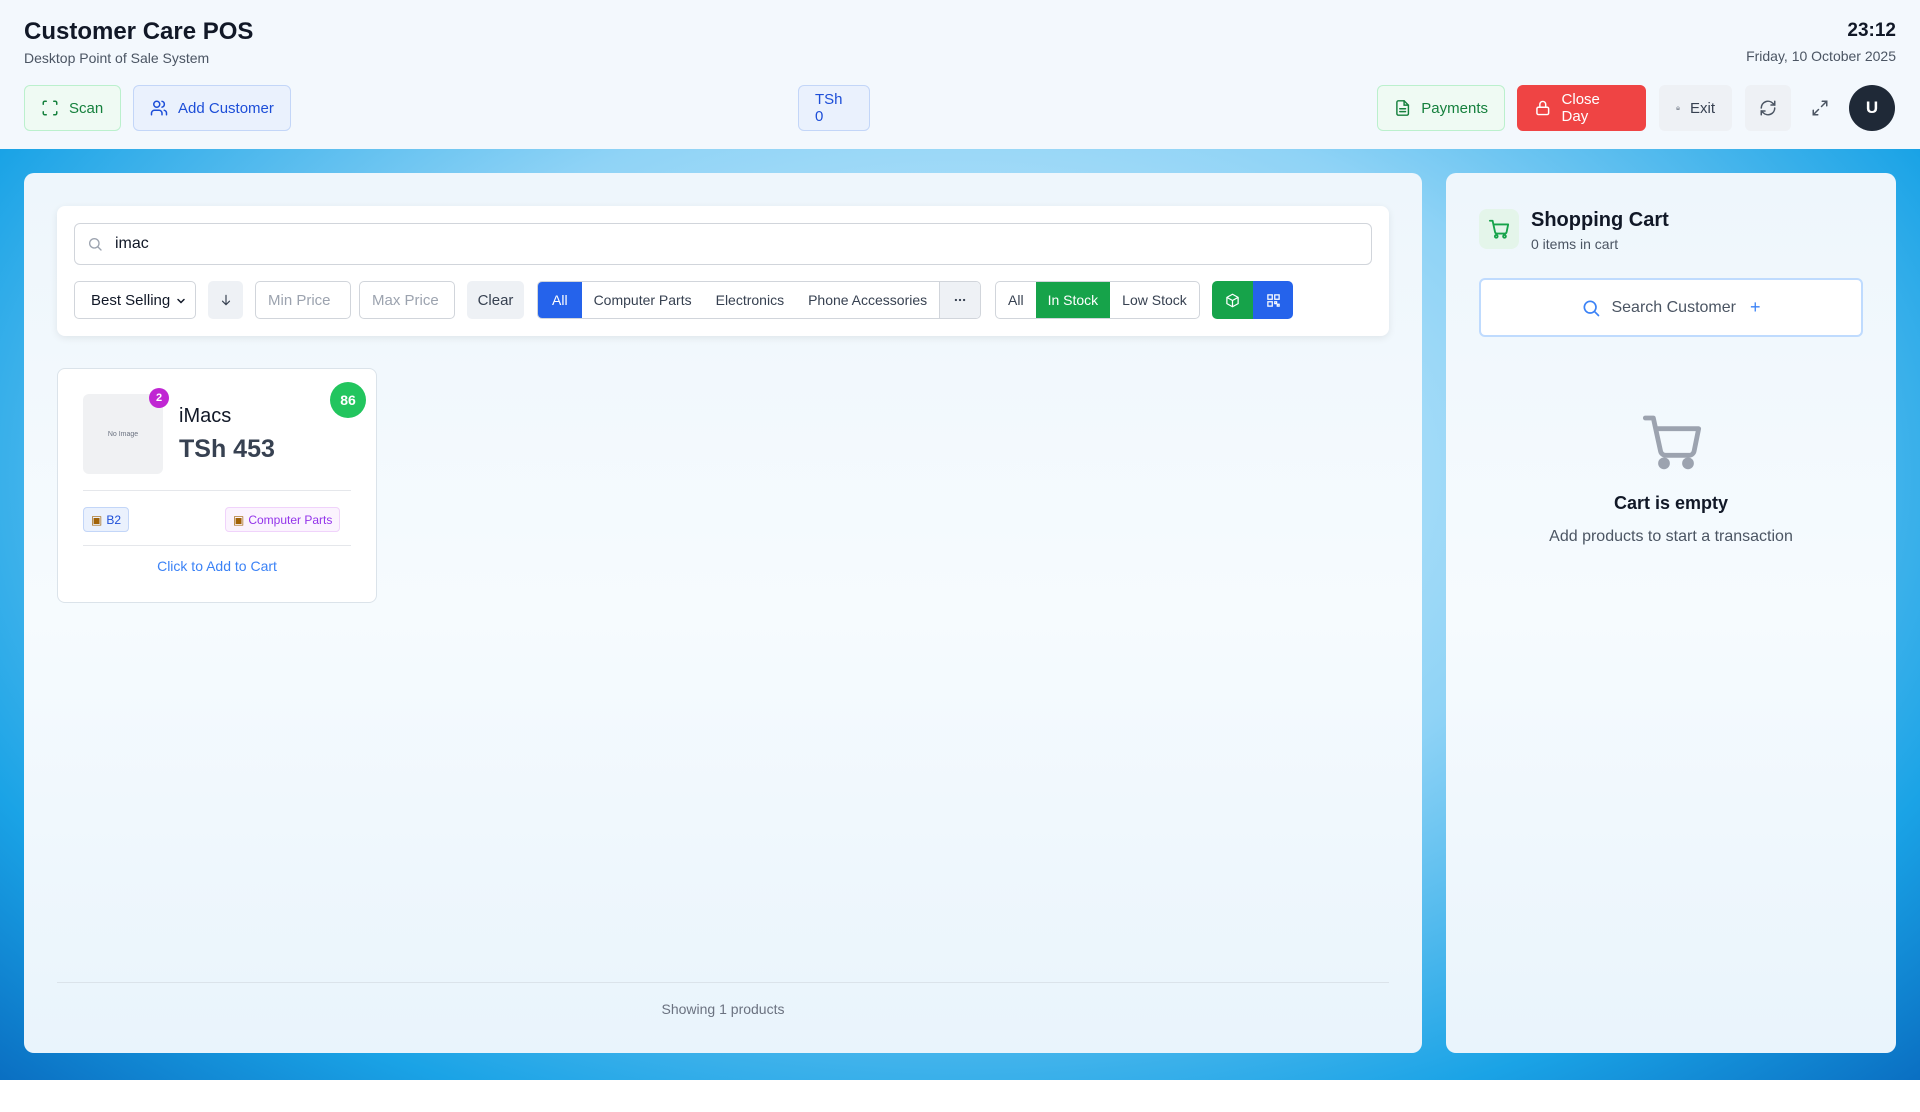 The width and height of the screenshot is (1920, 1112). What do you see at coordinates (723, 1009) in the screenshot?
I see `product-count-text: Showing 1 products` at bounding box center [723, 1009].